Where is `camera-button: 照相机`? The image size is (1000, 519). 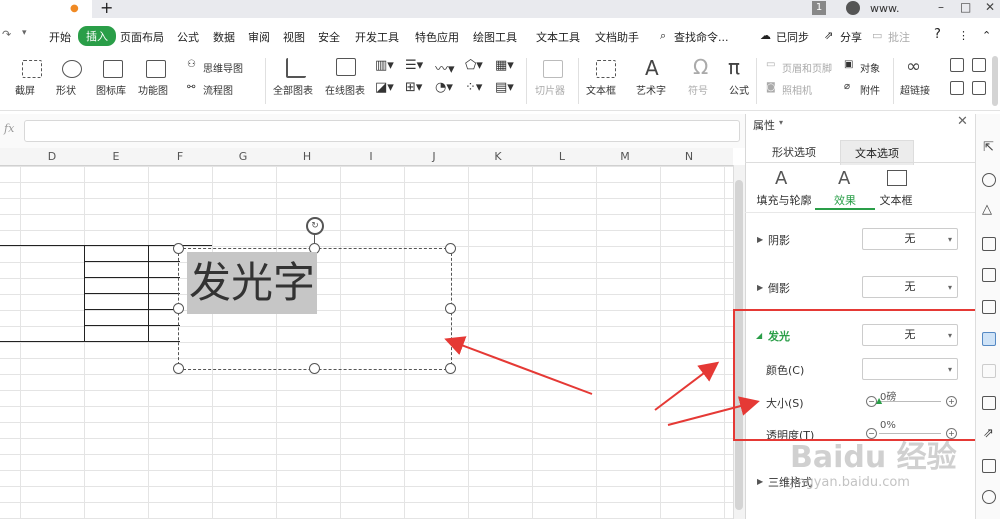 camera-button: 照相机 is located at coordinates (797, 89).